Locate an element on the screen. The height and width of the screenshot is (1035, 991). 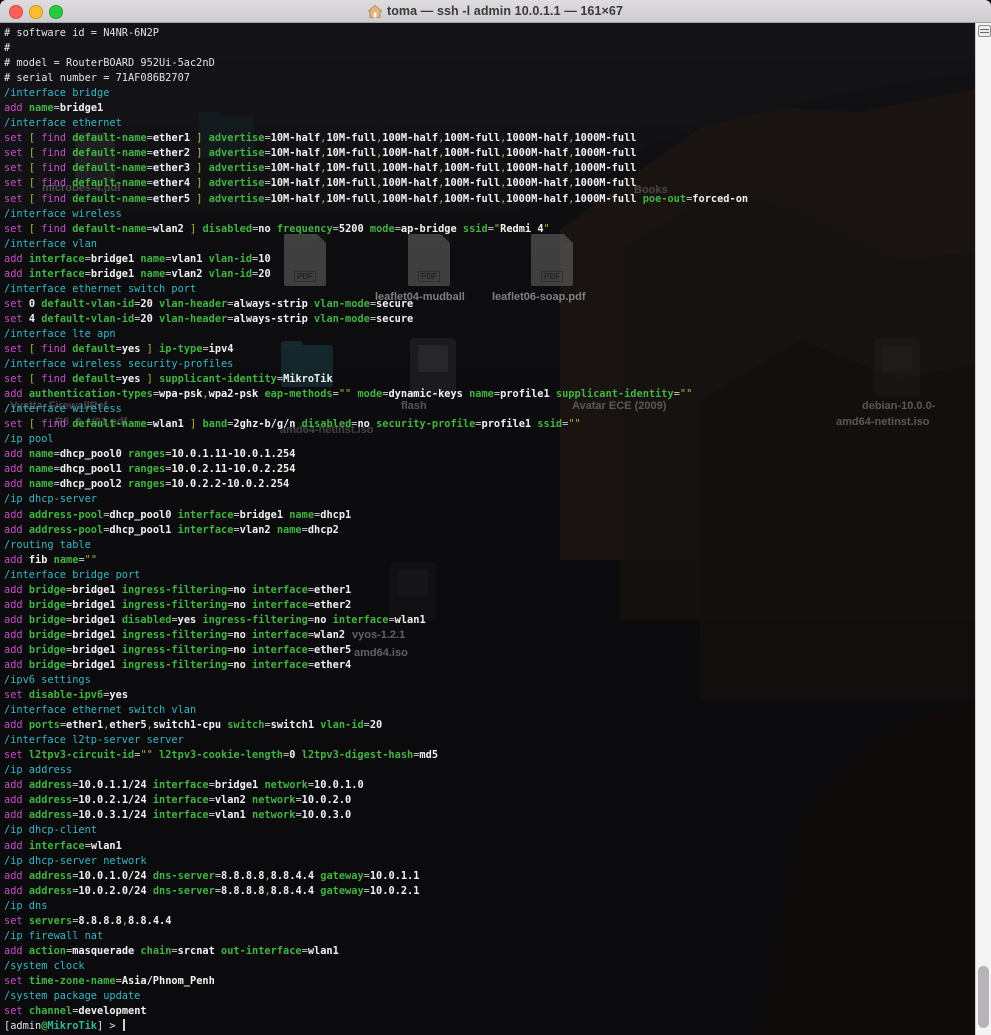
terminal-line: set channel=development is located at coordinates (75, 1011).